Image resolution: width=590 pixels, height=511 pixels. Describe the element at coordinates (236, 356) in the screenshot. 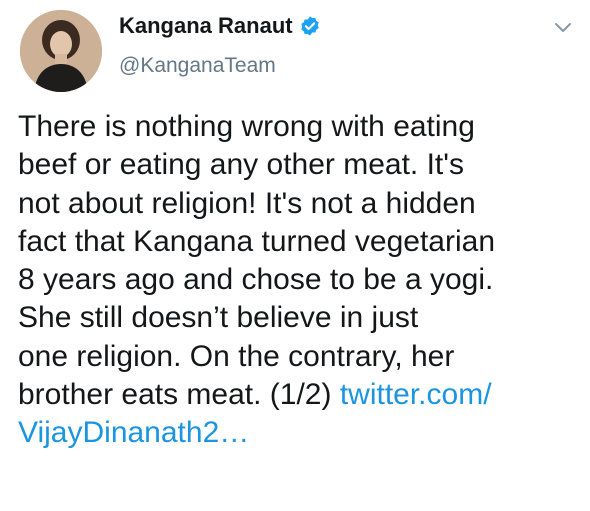

I see `tweet-line: one religion. On the contrary, her` at that location.